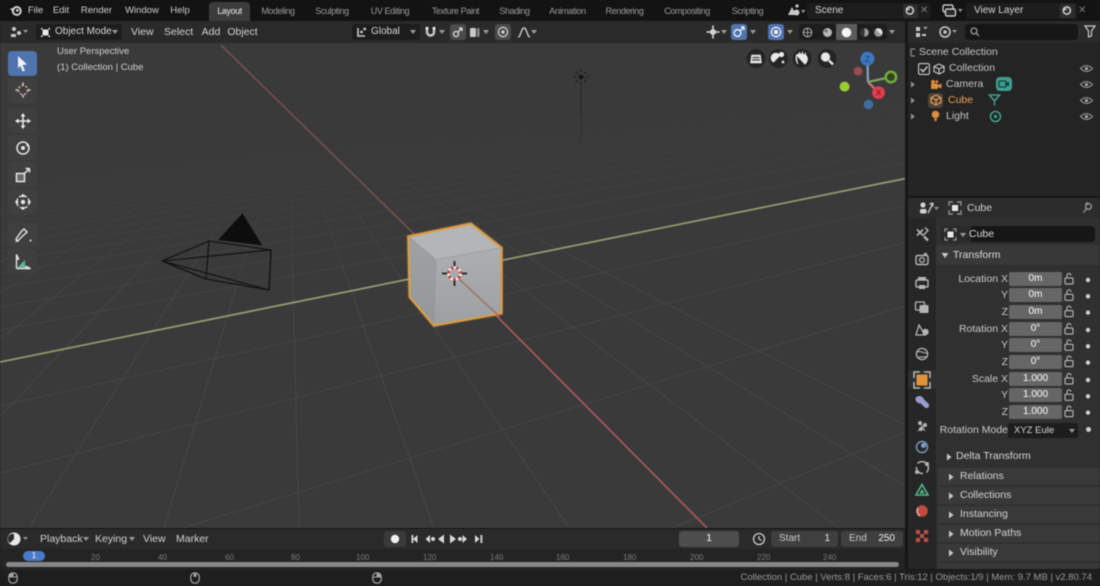 The height and width of the screenshot is (586, 1100). Describe the element at coordinates (867, 59) in the screenshot. I see `svg-text: Z` at that location.